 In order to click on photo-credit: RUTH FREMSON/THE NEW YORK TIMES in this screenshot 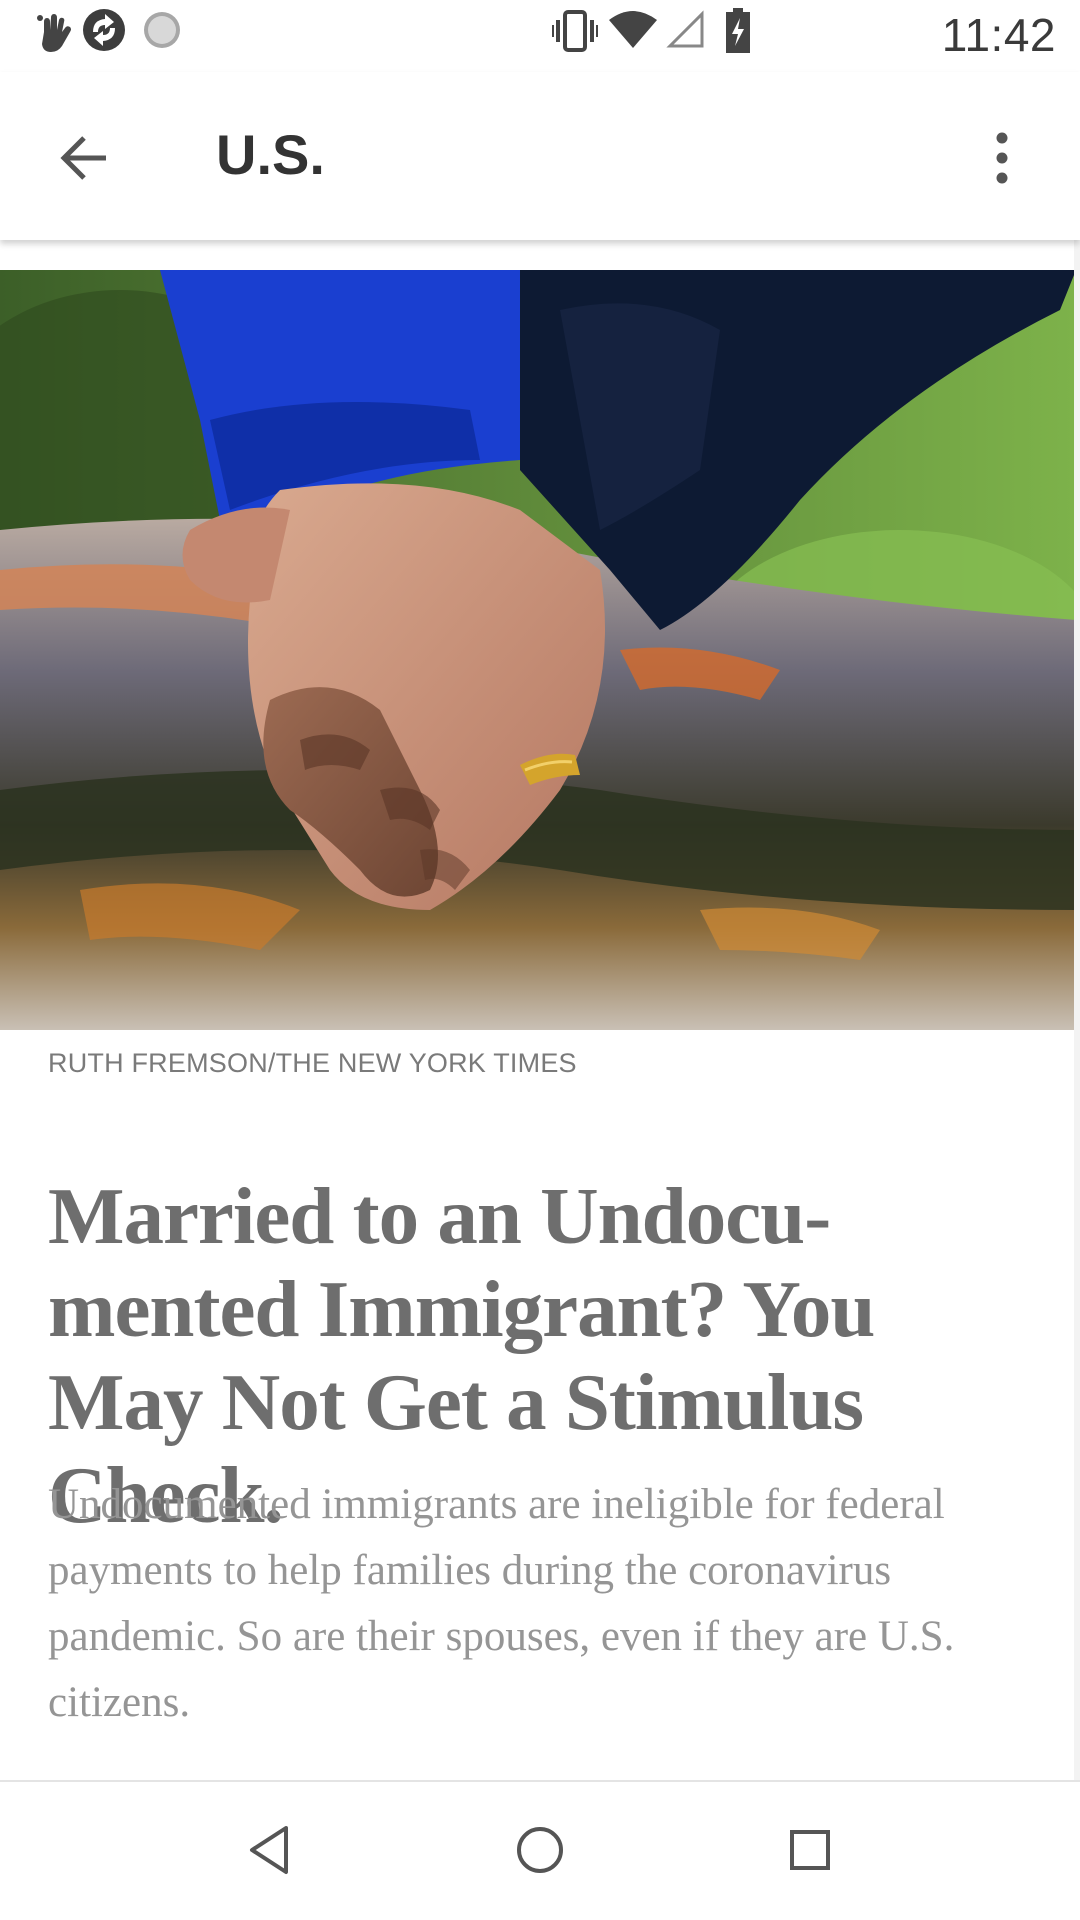, I will do `click(312, 1063)`.